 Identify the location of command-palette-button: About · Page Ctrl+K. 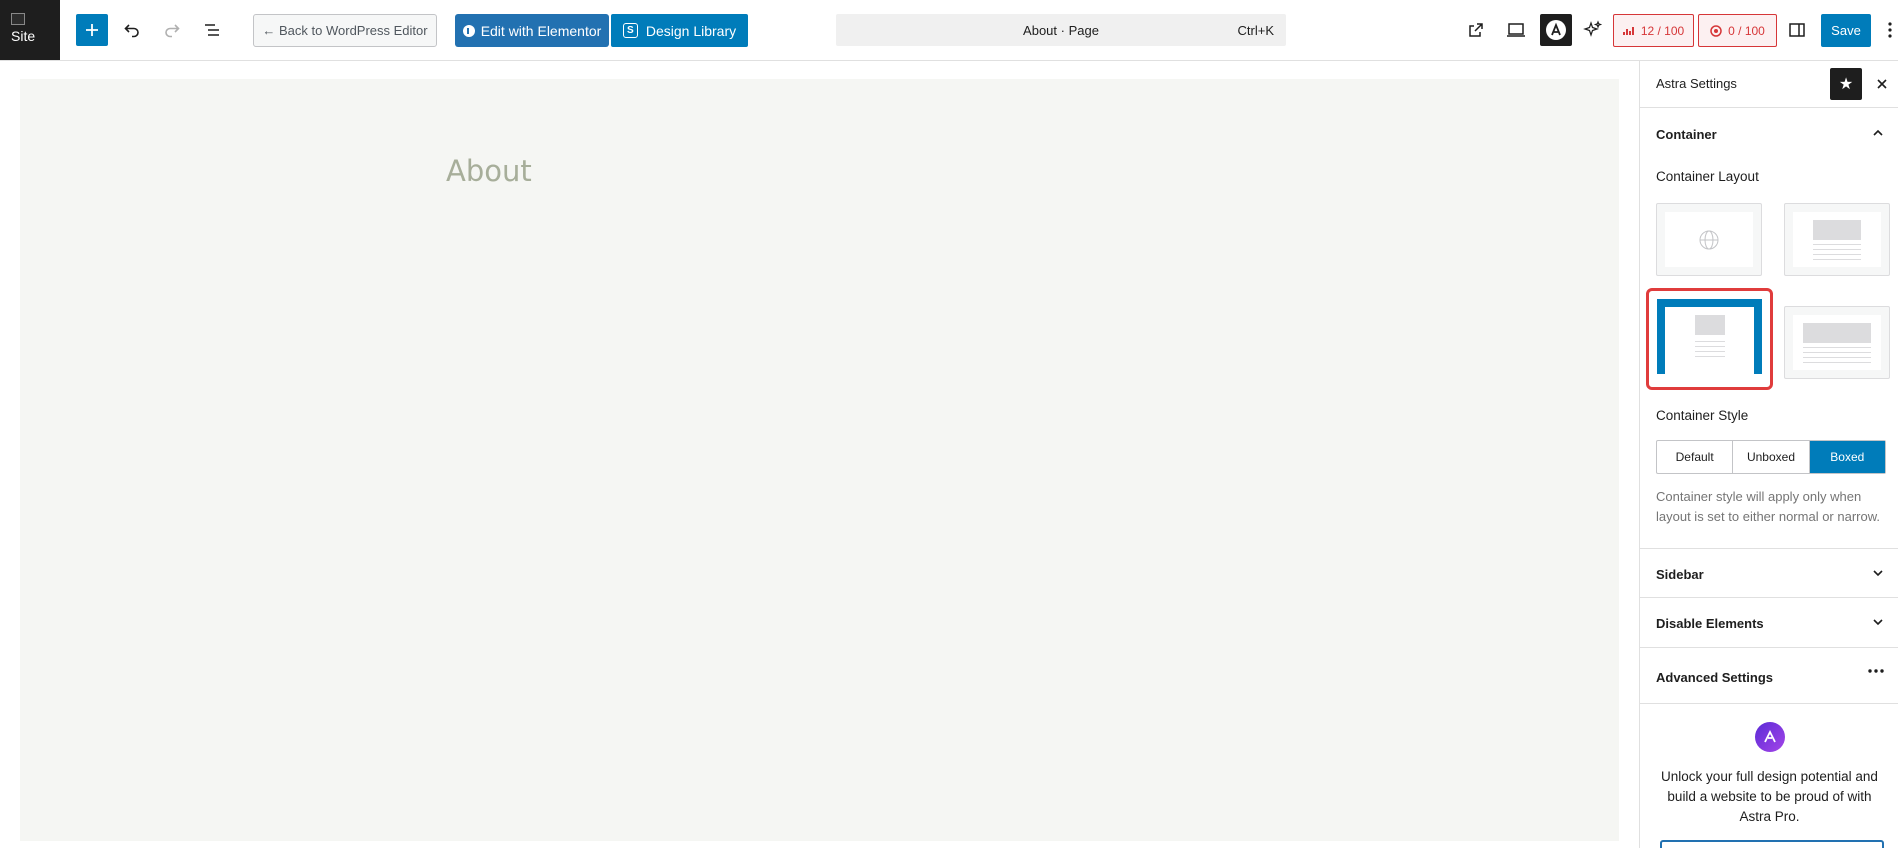
(1061, 30).